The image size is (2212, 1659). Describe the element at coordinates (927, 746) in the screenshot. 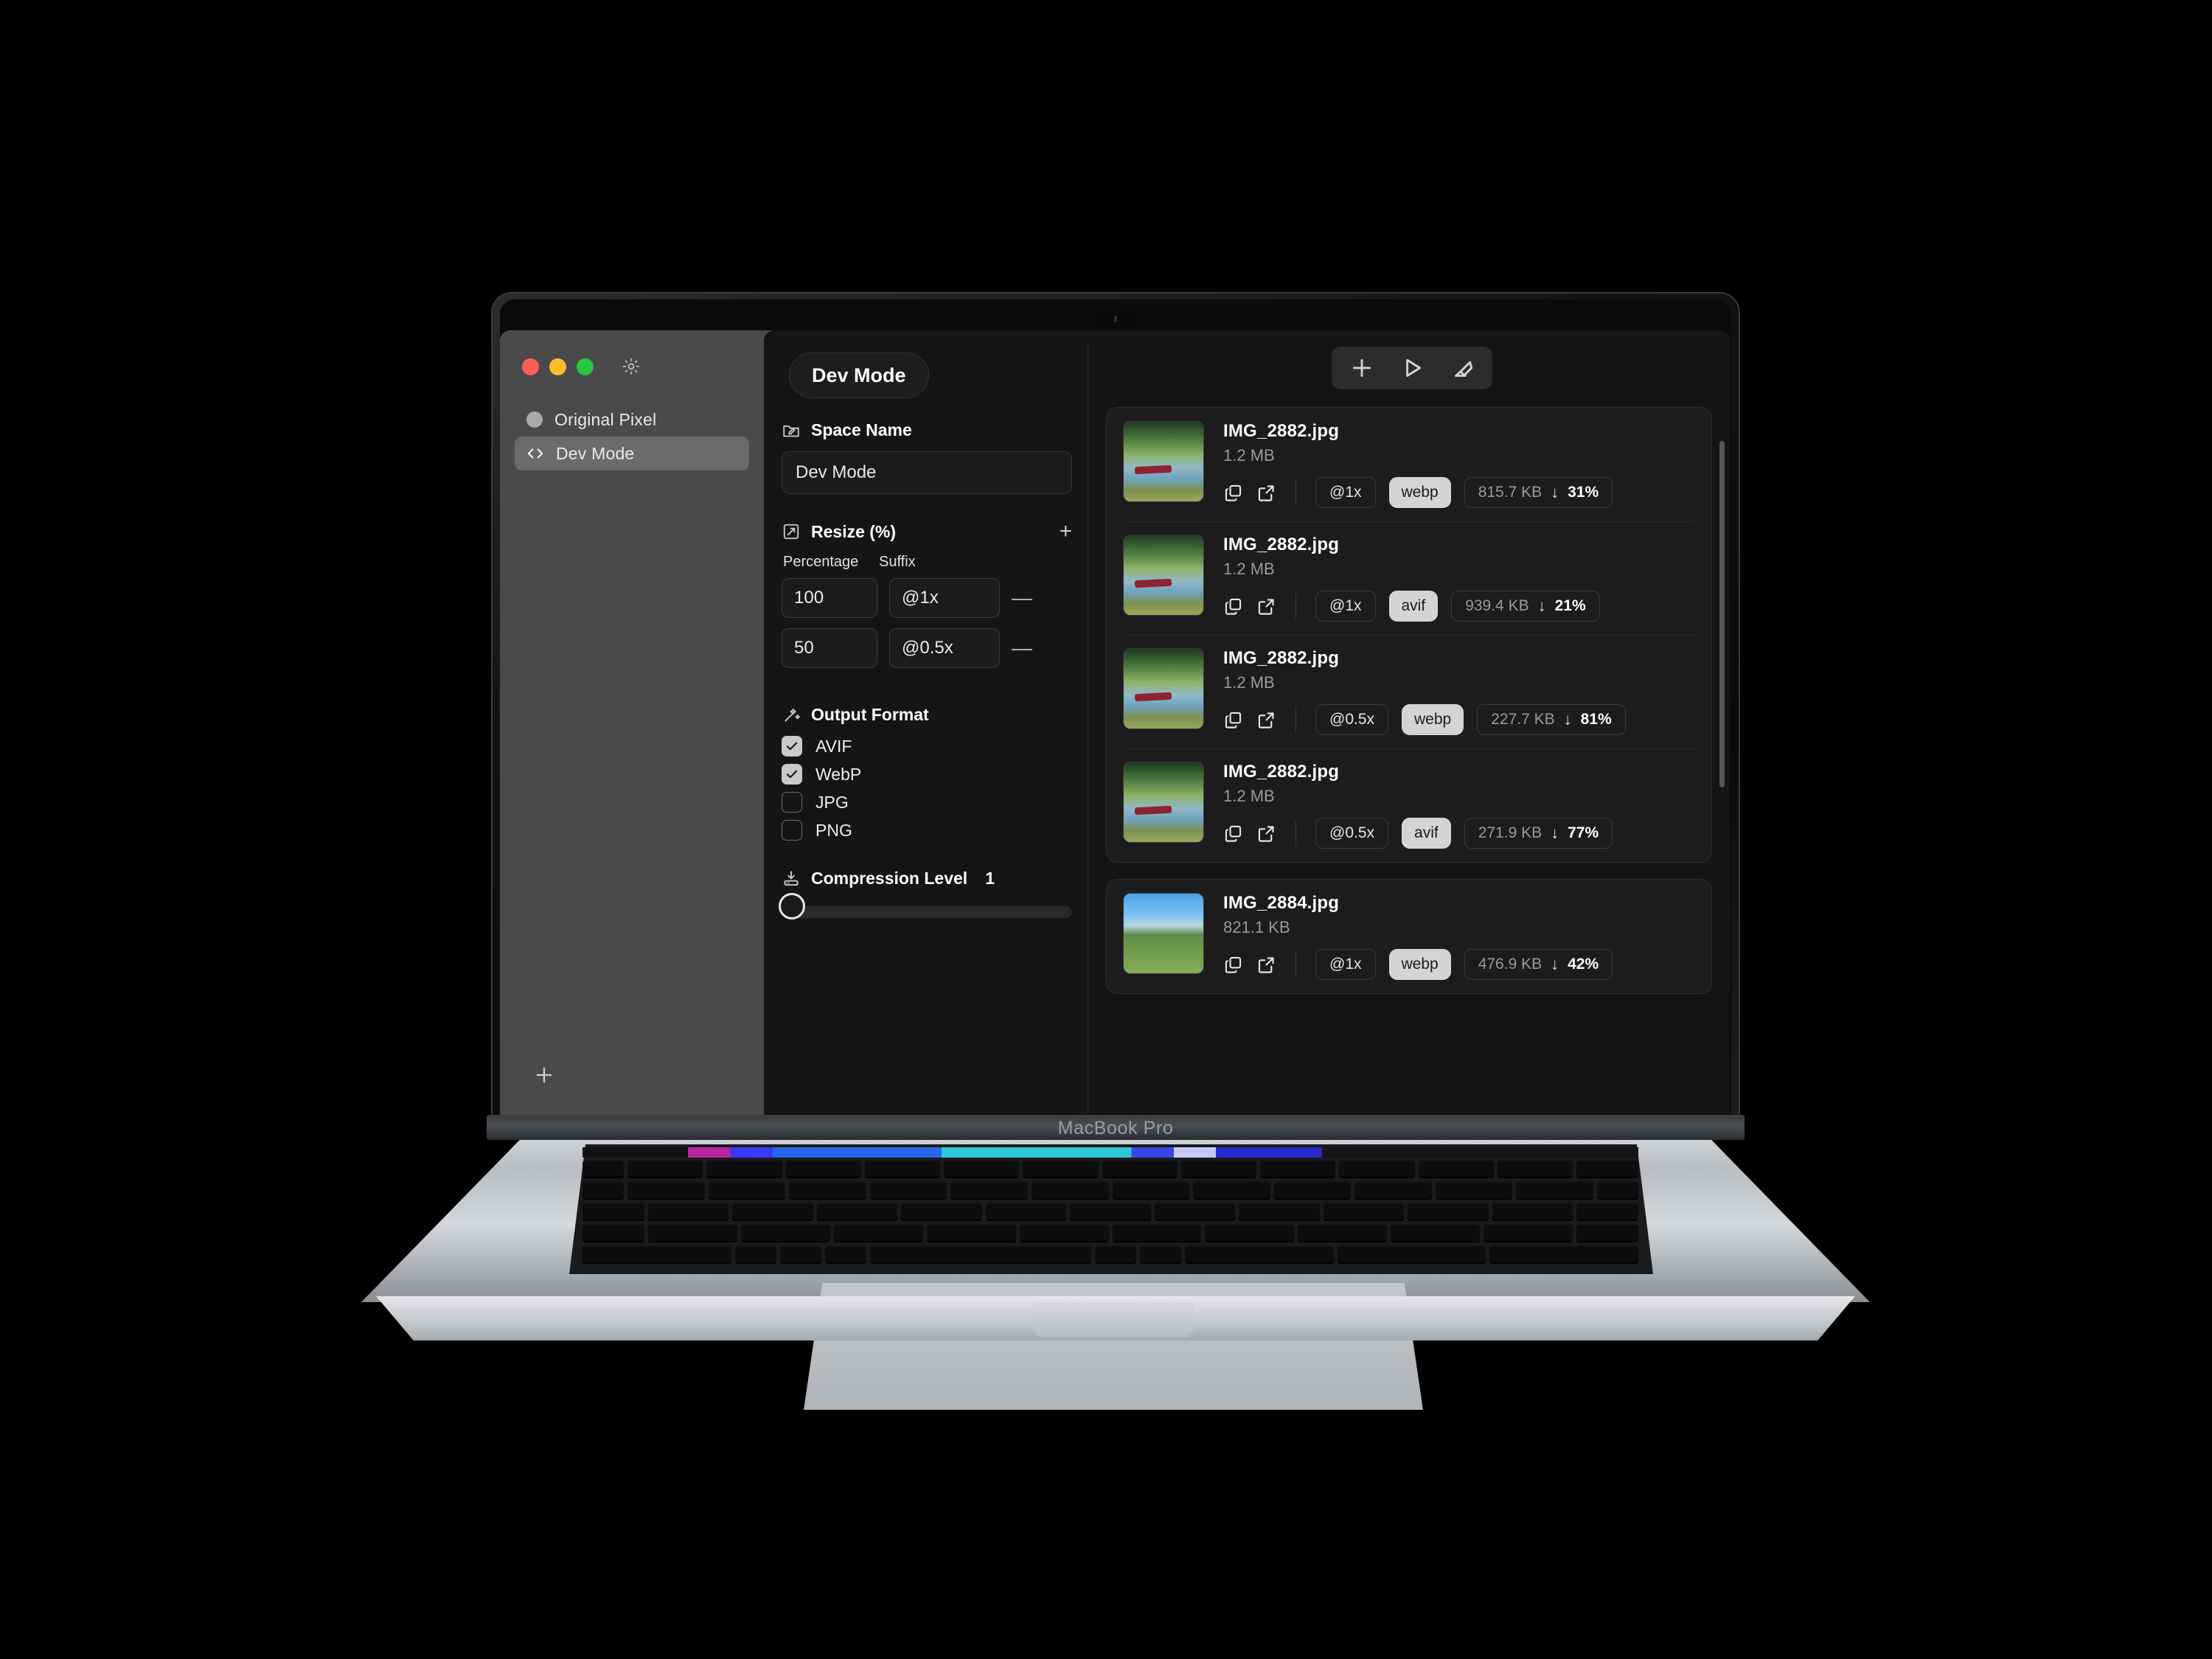

I see `format-option-avif: AVIF` at that location.